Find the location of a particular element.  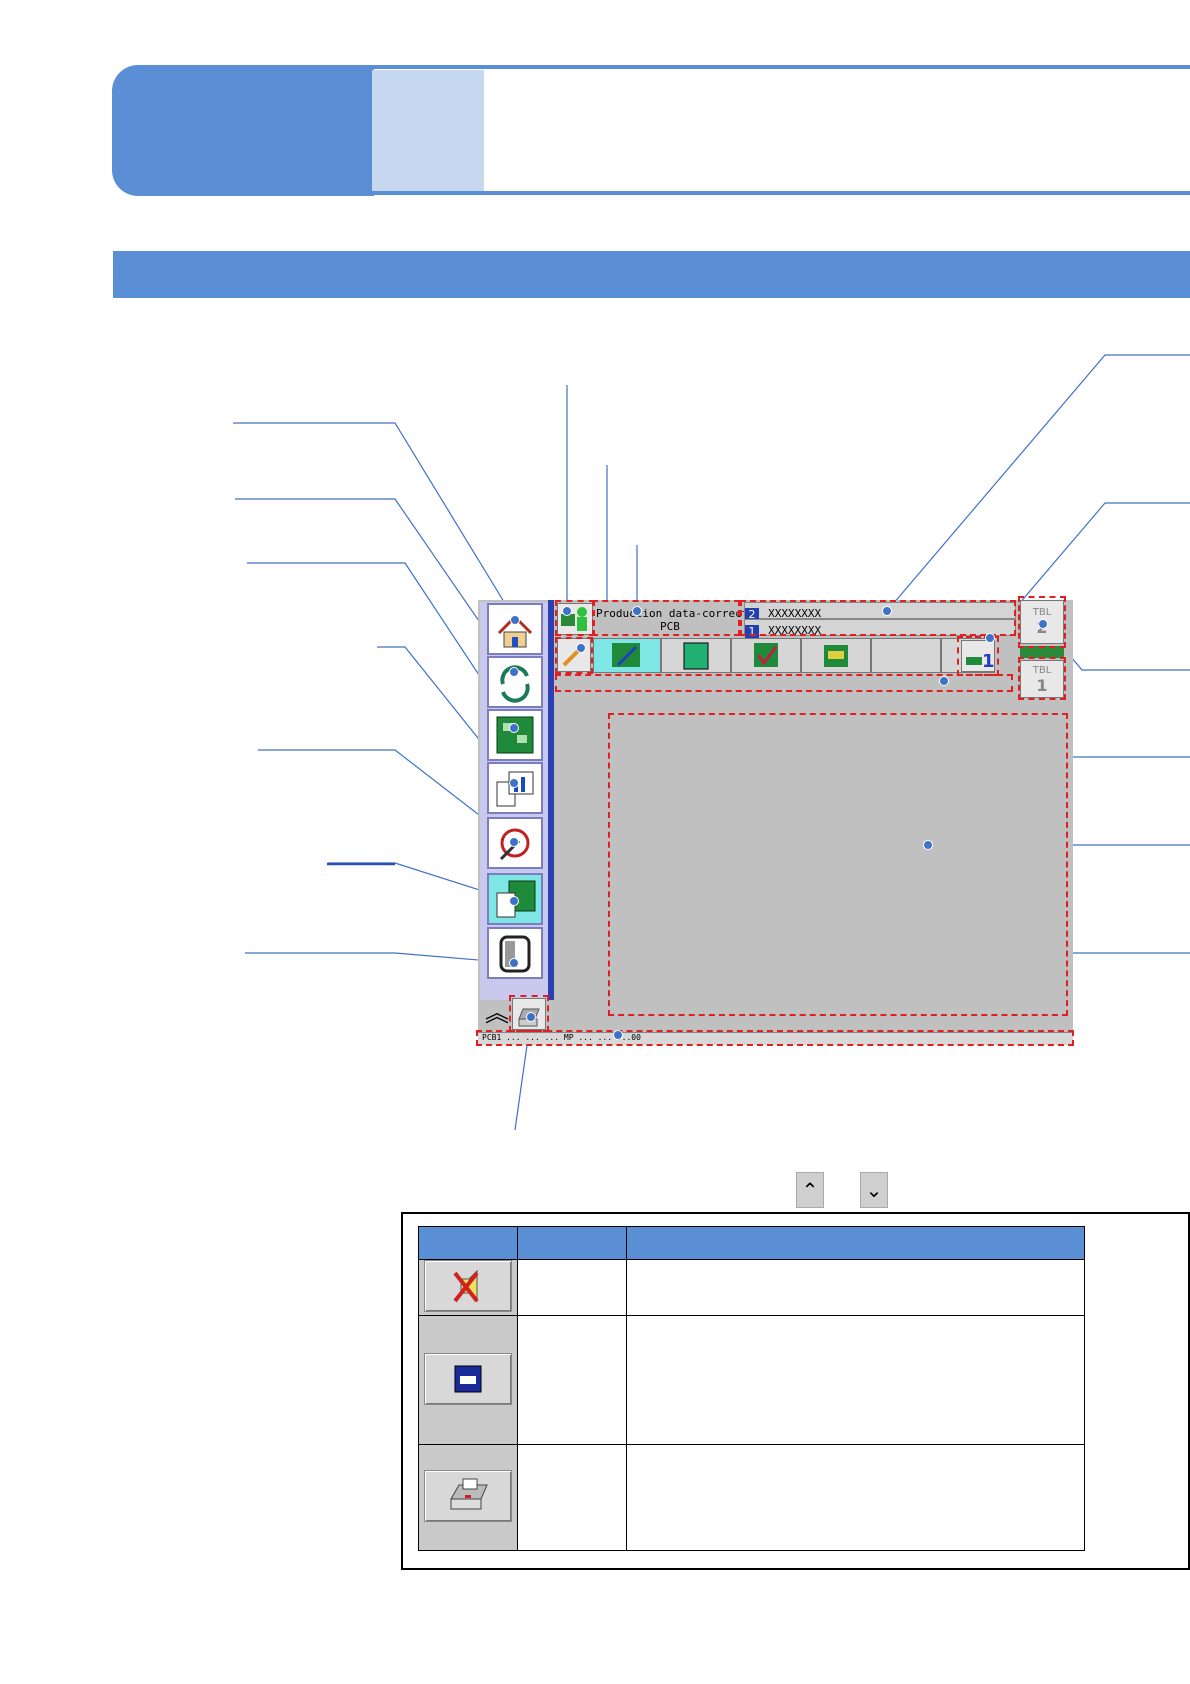

chip-button is located at coordinates (468, 1378).